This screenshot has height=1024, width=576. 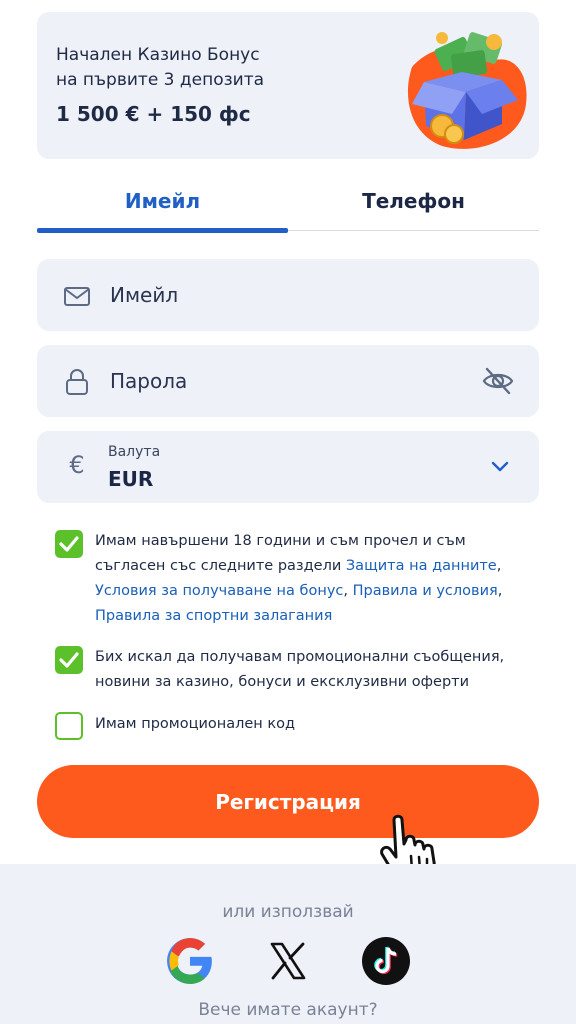 What do you see at coordinates (467, 90) in the screenshot?
I see `treasure-box-illustration` at bounding box center [467, 90].